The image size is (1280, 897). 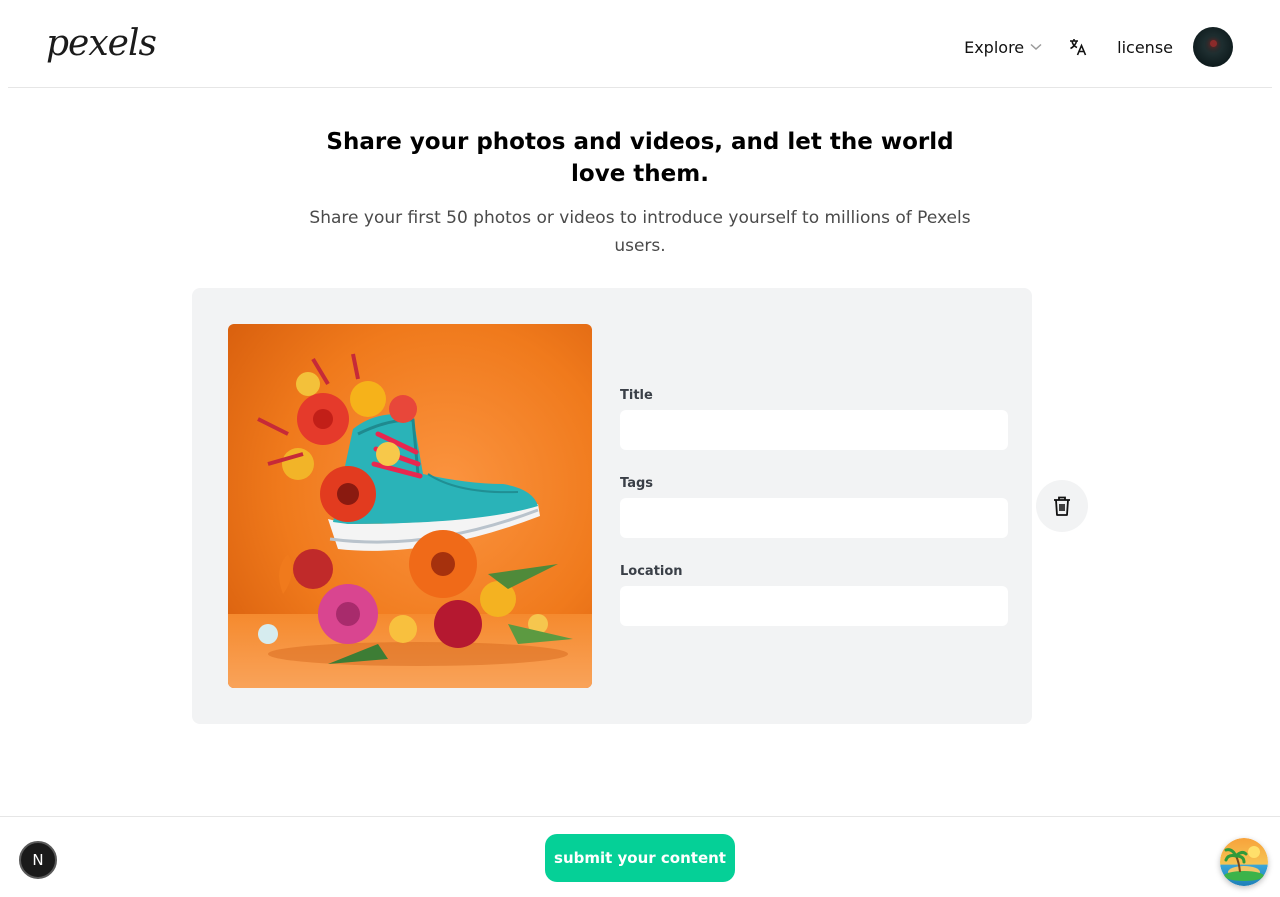 I want to click on location-input, so click(x=814, y=606).